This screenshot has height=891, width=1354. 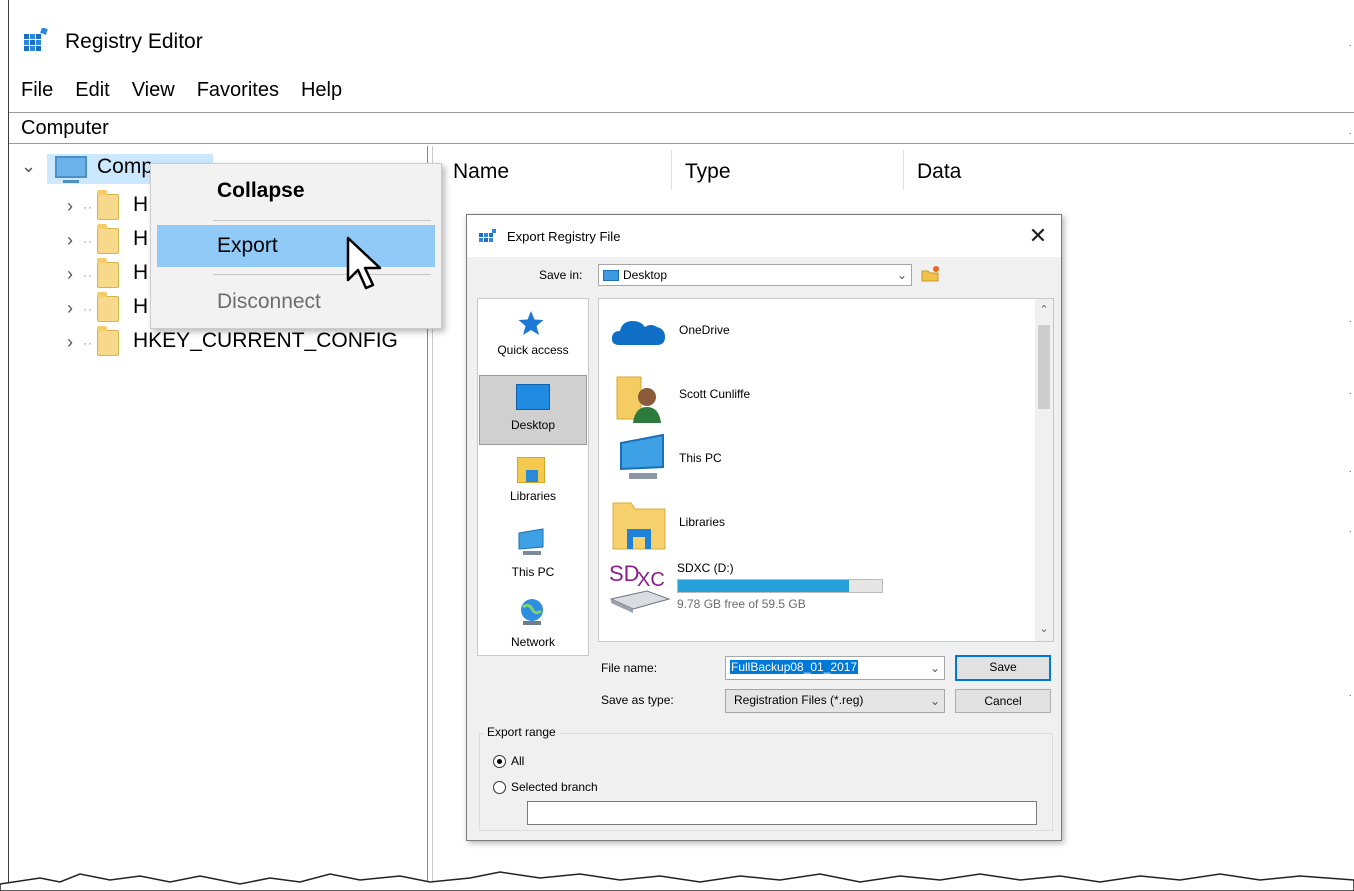 I want to click on mouse-pointer-icon, so click(x=364, y=263).